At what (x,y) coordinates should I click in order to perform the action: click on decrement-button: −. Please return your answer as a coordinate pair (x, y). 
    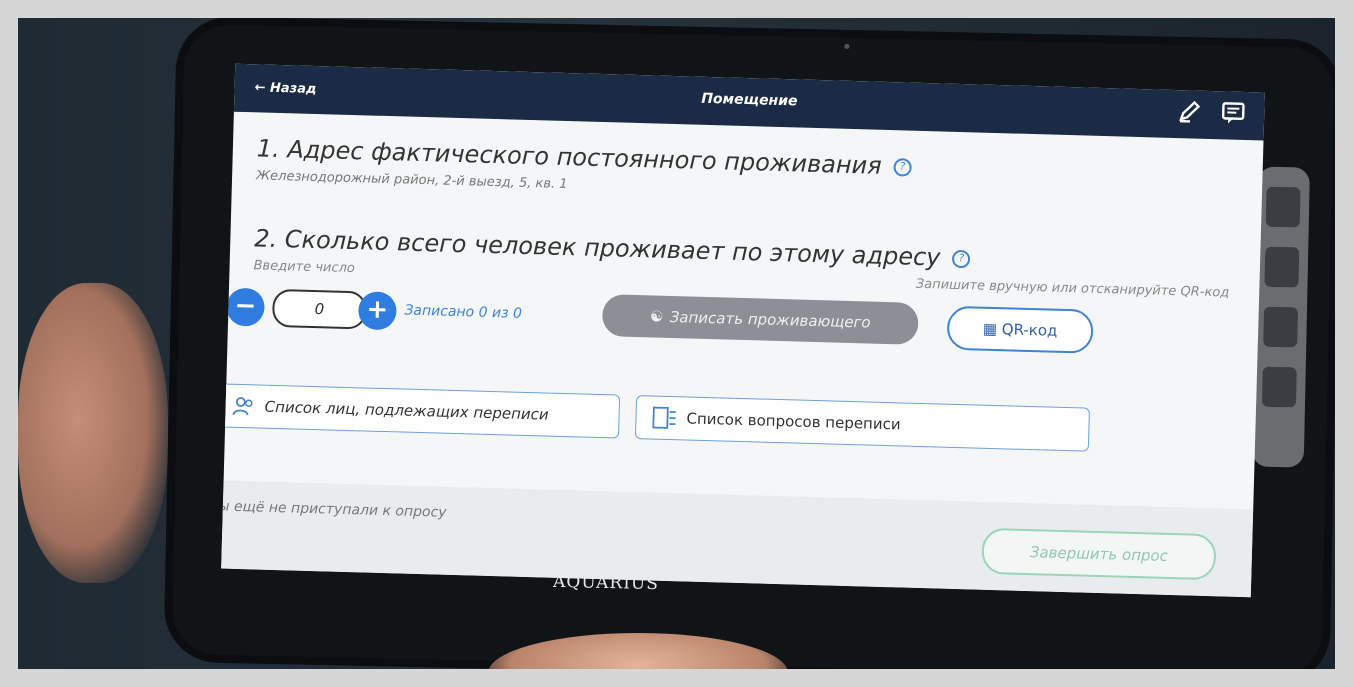
    Looking at the image, I should click on (245, 307).